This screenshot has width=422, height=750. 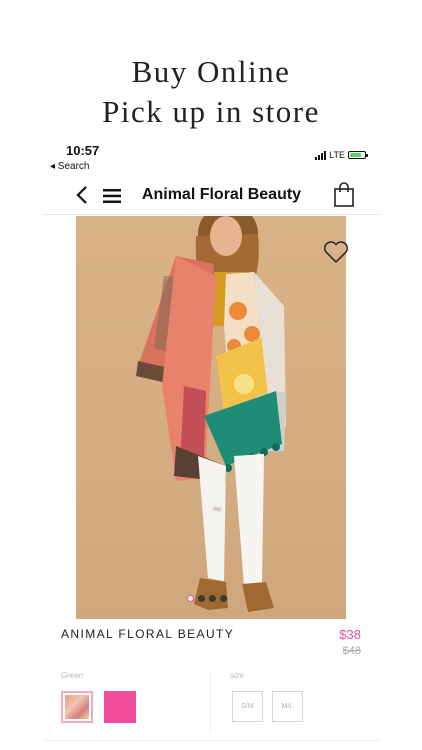 I want to click on promo-line-1: Buy Online, so click(x=211, y=71).